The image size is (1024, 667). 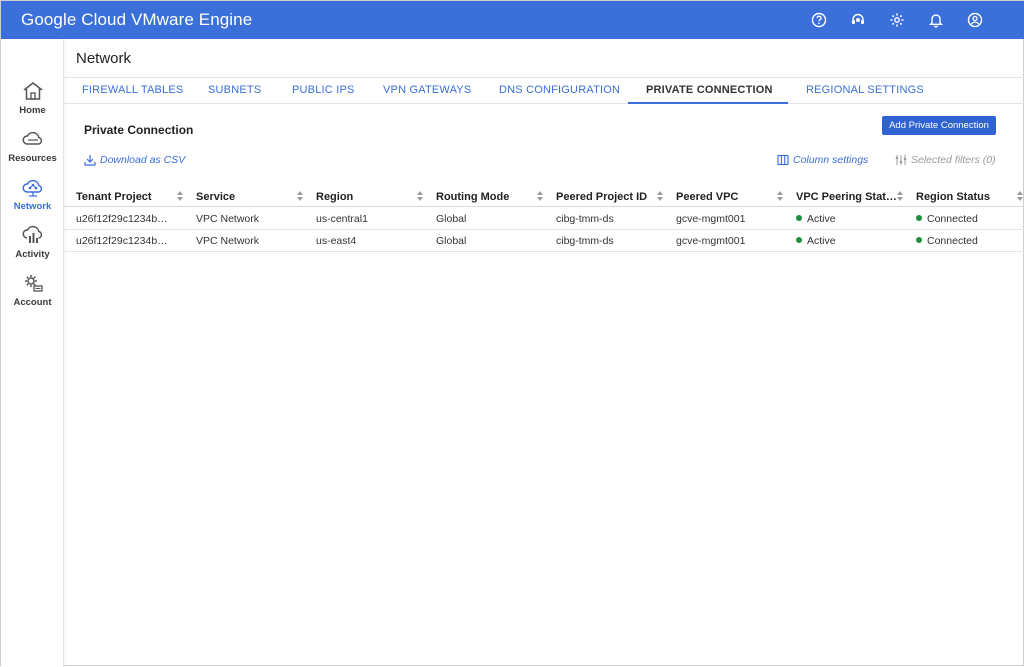 What do you see at coordinates (132, 90) in the screenshot?
I see `tab-firewall-tables: FIREWALL TABLES` at bounding box center [132, 90].